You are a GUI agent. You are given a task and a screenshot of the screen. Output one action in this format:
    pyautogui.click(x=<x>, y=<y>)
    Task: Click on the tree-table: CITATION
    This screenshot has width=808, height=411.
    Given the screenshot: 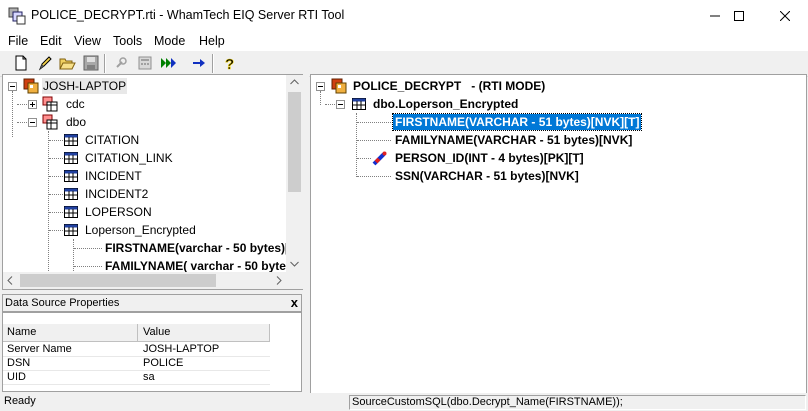 What is the action you would take?
    pyautogui.click(x=112, y=140)
    